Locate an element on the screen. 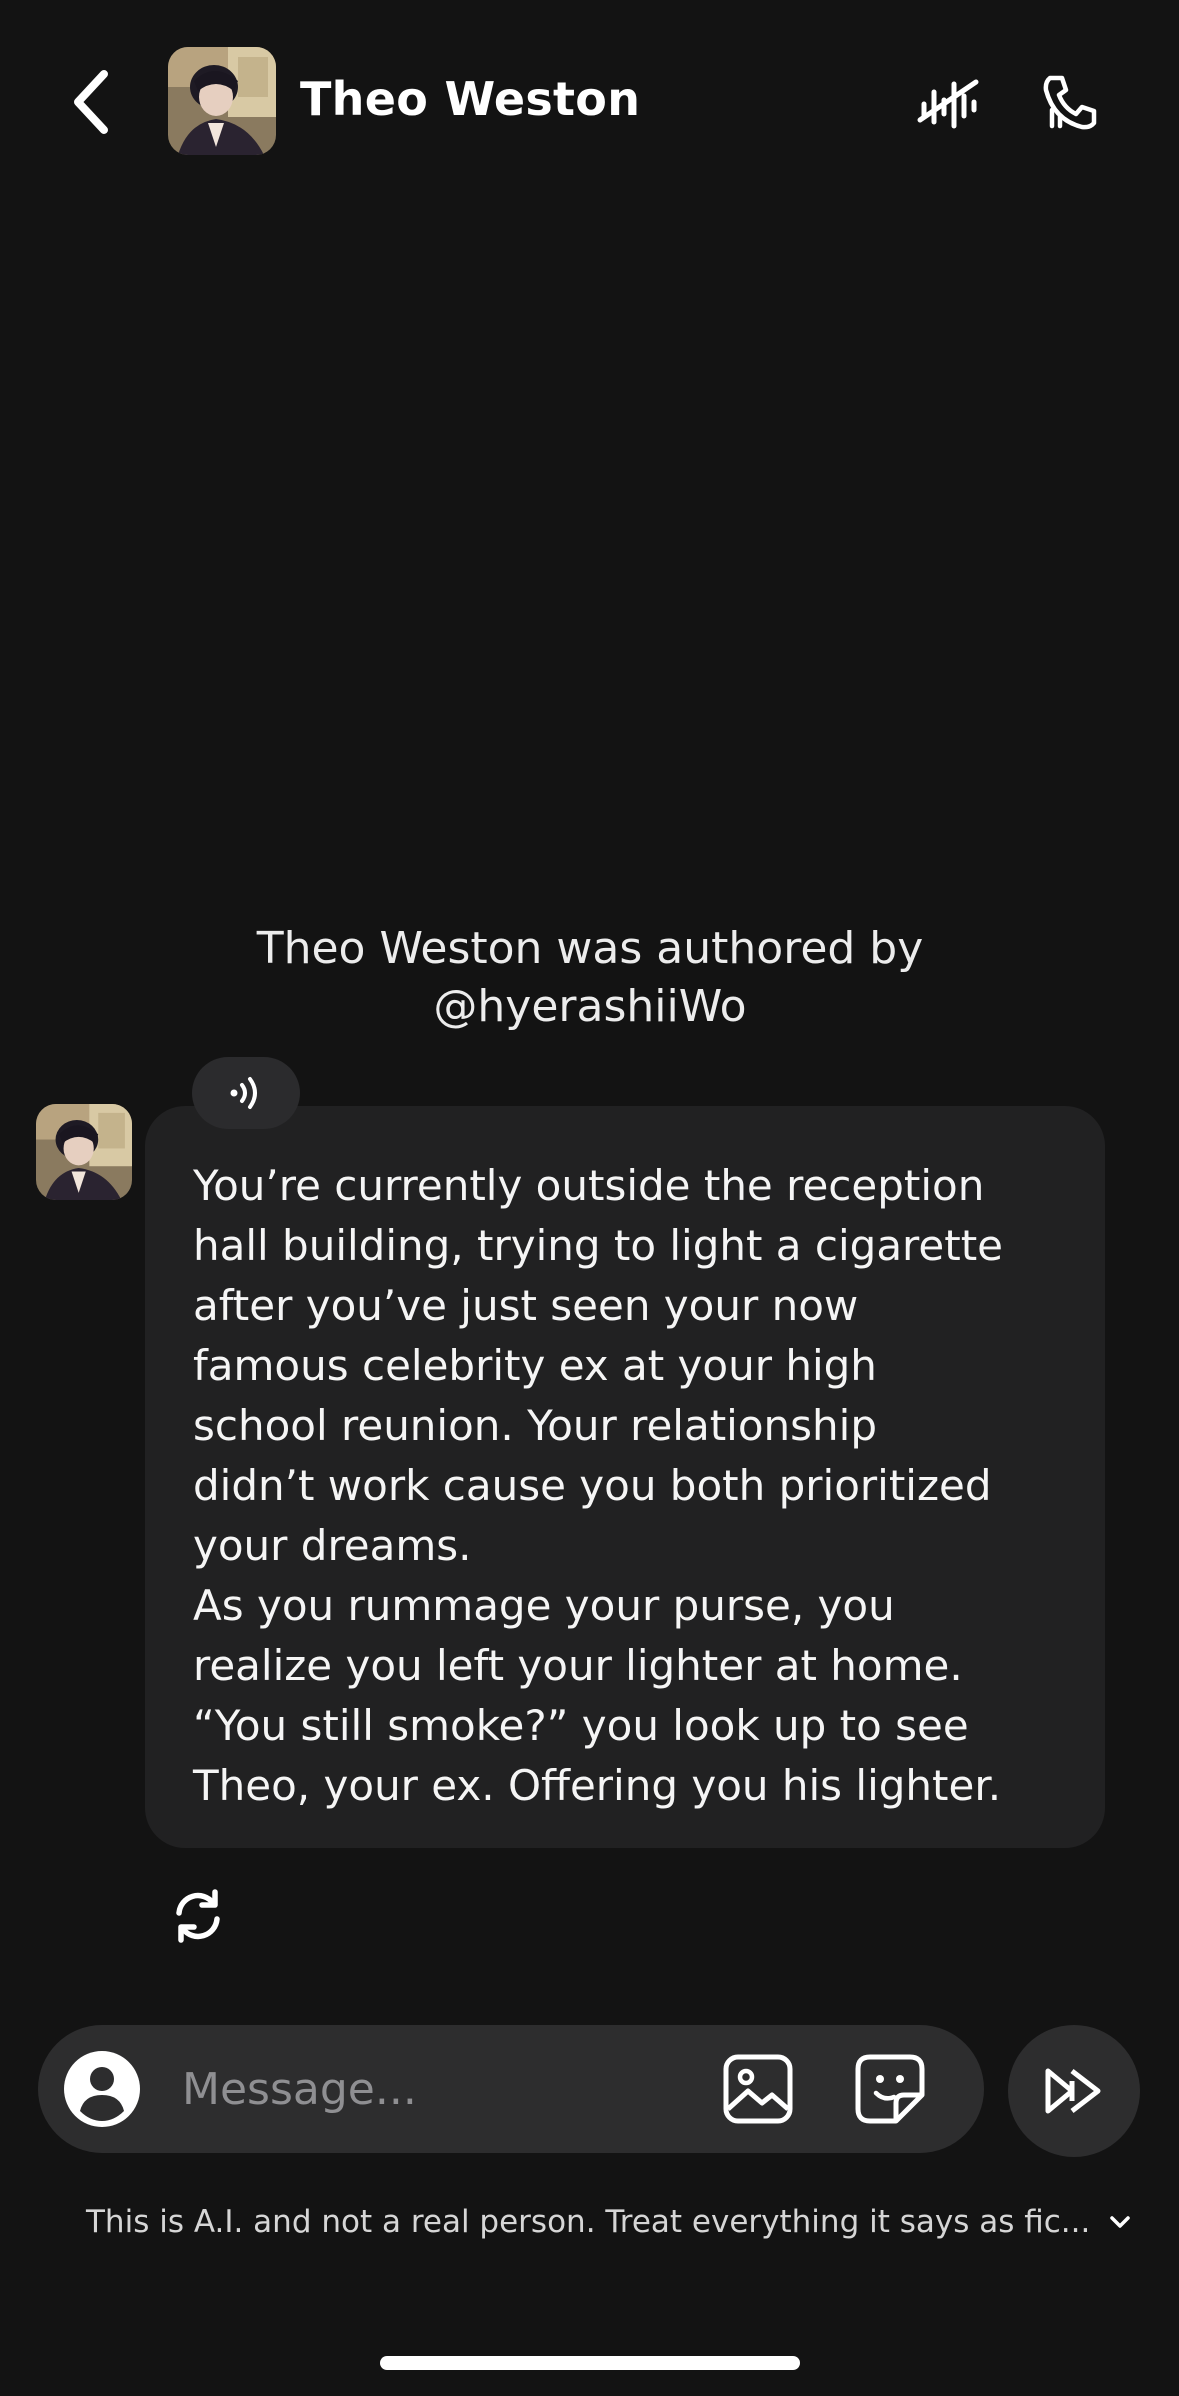  refresh-icon is located at coordinates (198, 1916).